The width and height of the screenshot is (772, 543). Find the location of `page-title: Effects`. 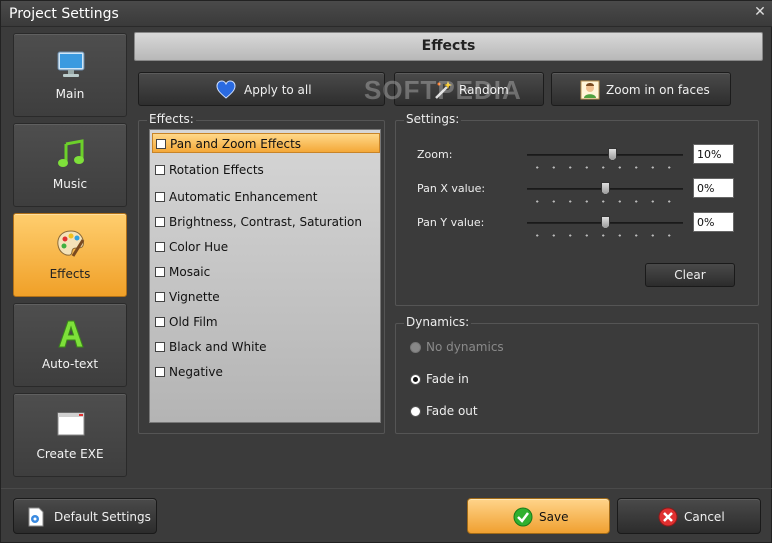

page-title: Effects is located at coordinates (448, 46).